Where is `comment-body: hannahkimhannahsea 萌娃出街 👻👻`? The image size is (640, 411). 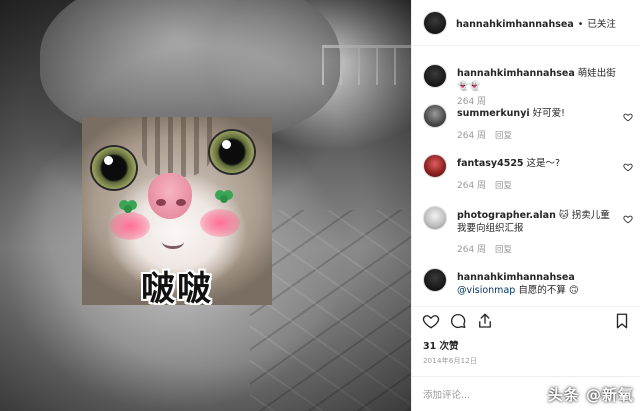
comment-body: hannahkimhannahsea 萌娃出街 👻👻 is located at coordinates (537, 80).